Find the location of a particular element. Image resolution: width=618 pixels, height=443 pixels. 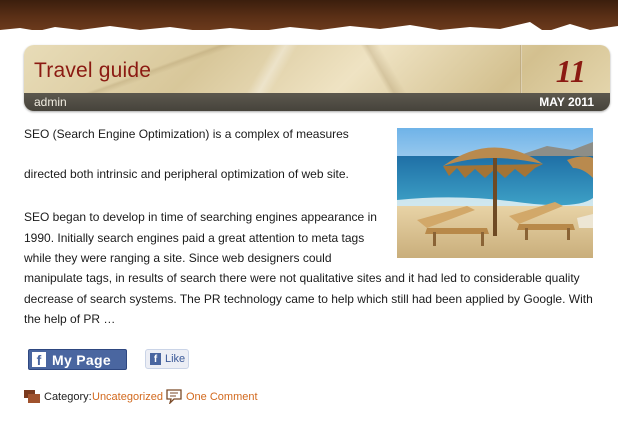

meta-bar: admin MAY 2011 is located at coordinates (317, 102).